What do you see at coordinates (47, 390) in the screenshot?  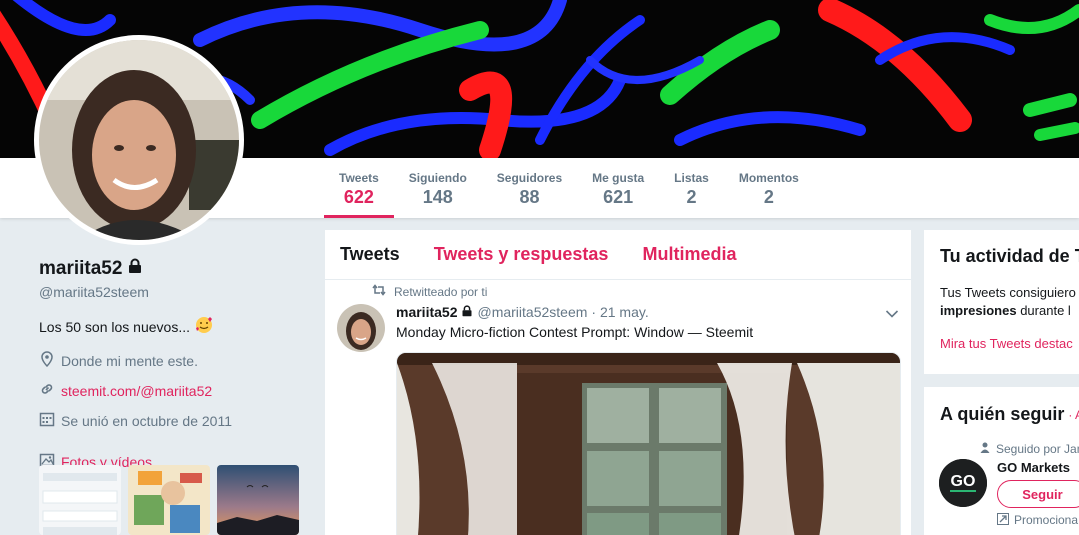 I see `link-icon` at bounding box center [47, 390].